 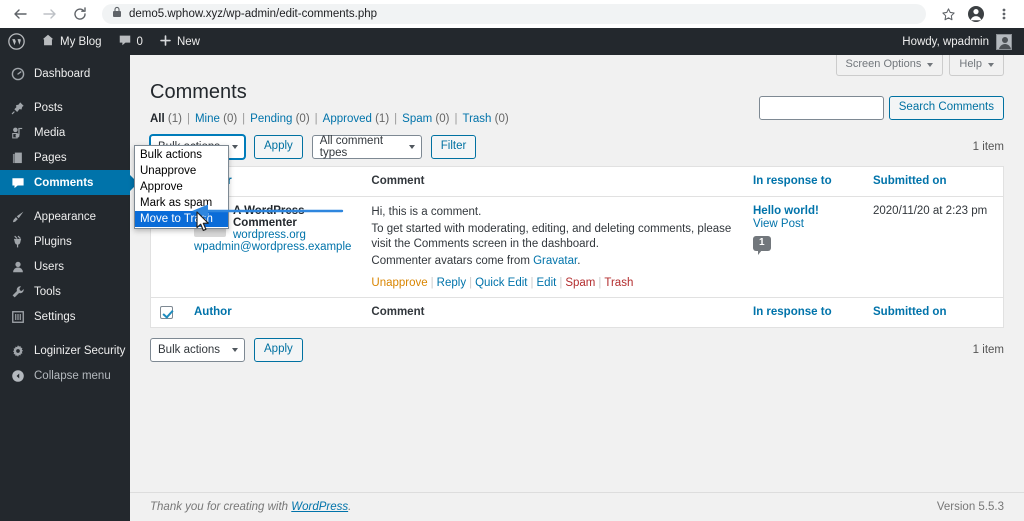 I want to click on wordpress-logo-icon, so click(x=16, y=41).